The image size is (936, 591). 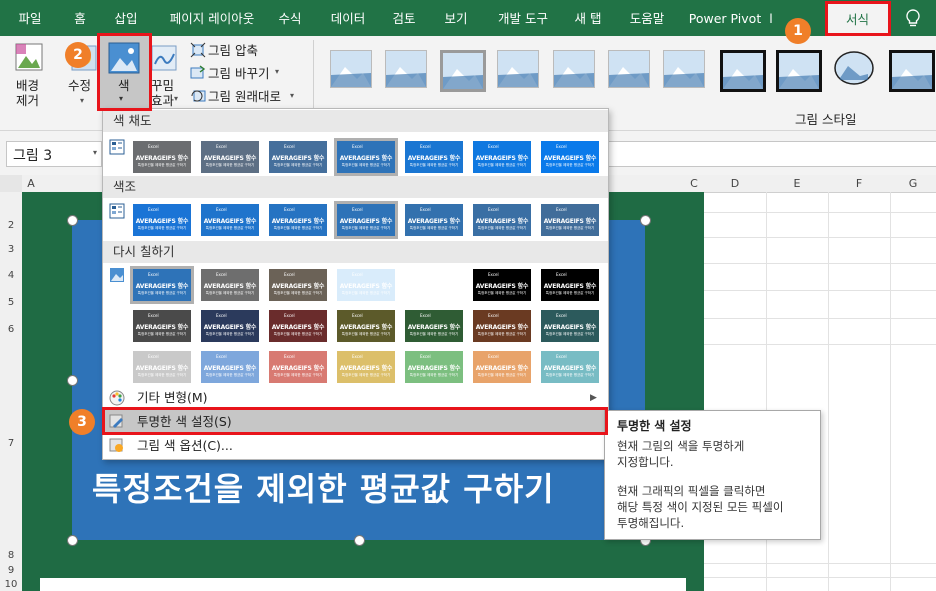 What do you see at coordinates (735, 183) in the screenshot?
I see `column-header-d: D` at bounding box center [735, 183].